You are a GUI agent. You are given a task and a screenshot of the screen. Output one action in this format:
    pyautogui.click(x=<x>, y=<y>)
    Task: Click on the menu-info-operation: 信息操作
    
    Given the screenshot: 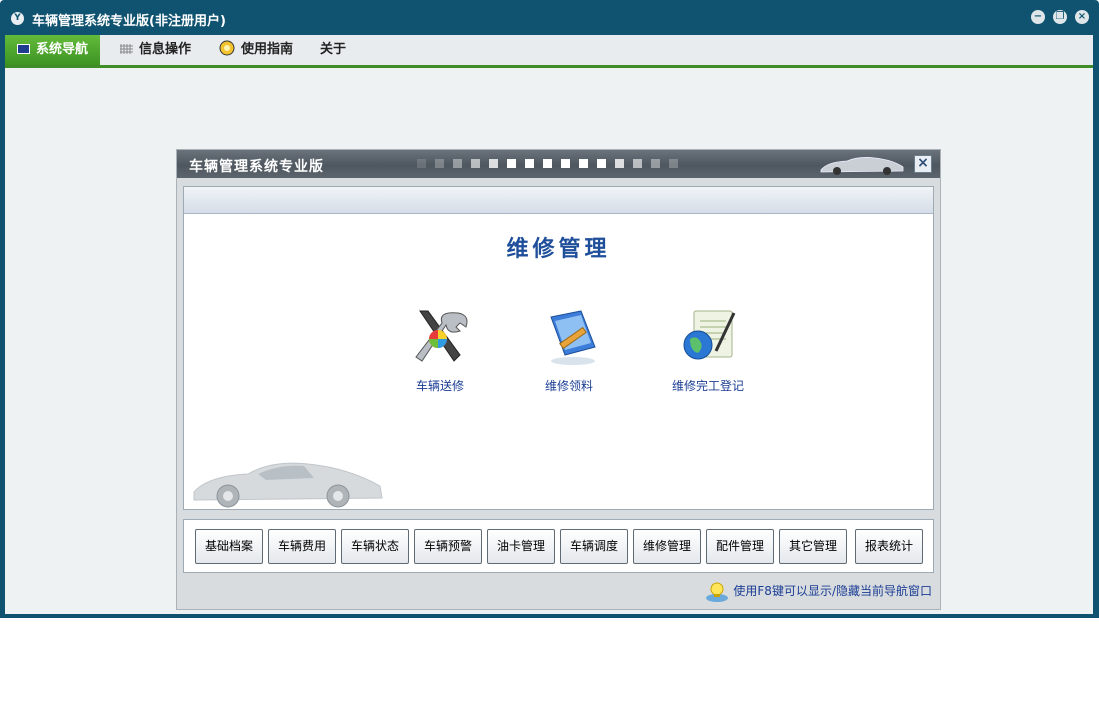 What is the action you would take?
    pyautogui.click(x=155, y=50)
    